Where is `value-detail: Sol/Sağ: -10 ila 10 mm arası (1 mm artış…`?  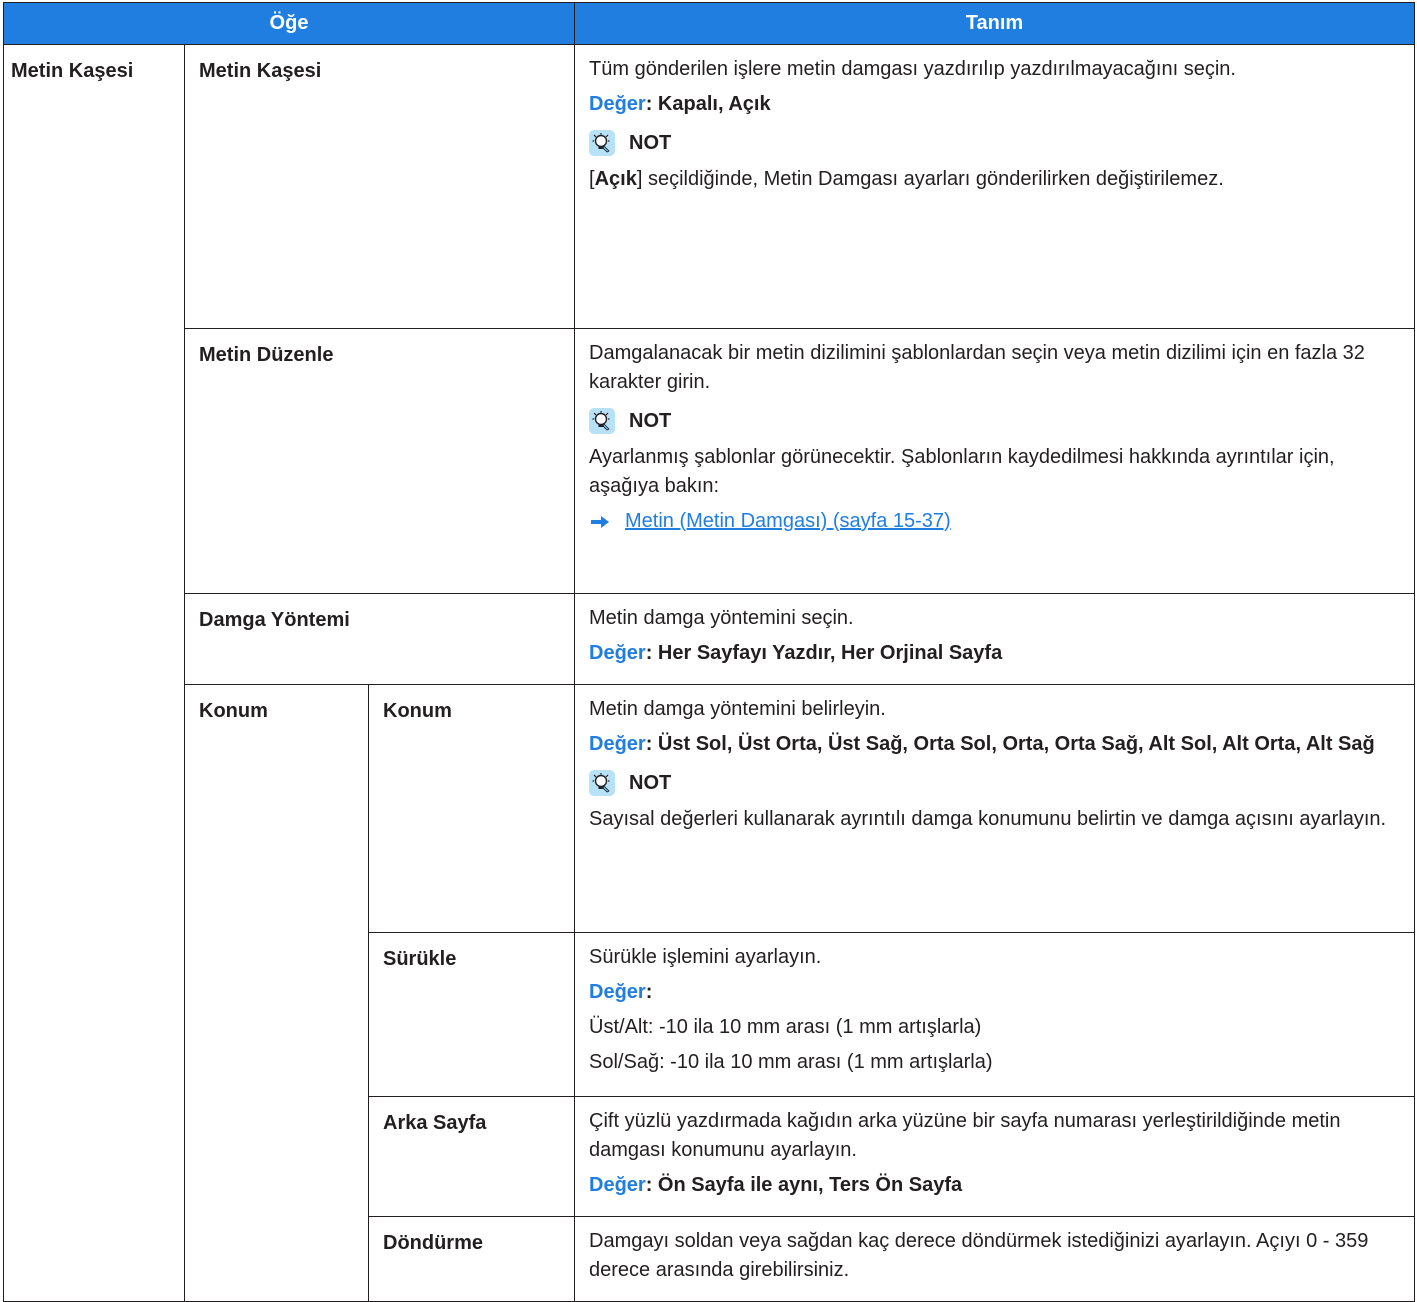 value-detail: Sol/Sağ: -10 ila 10 mm arası (1 mm artış… is located at coordinates (791, 1062).